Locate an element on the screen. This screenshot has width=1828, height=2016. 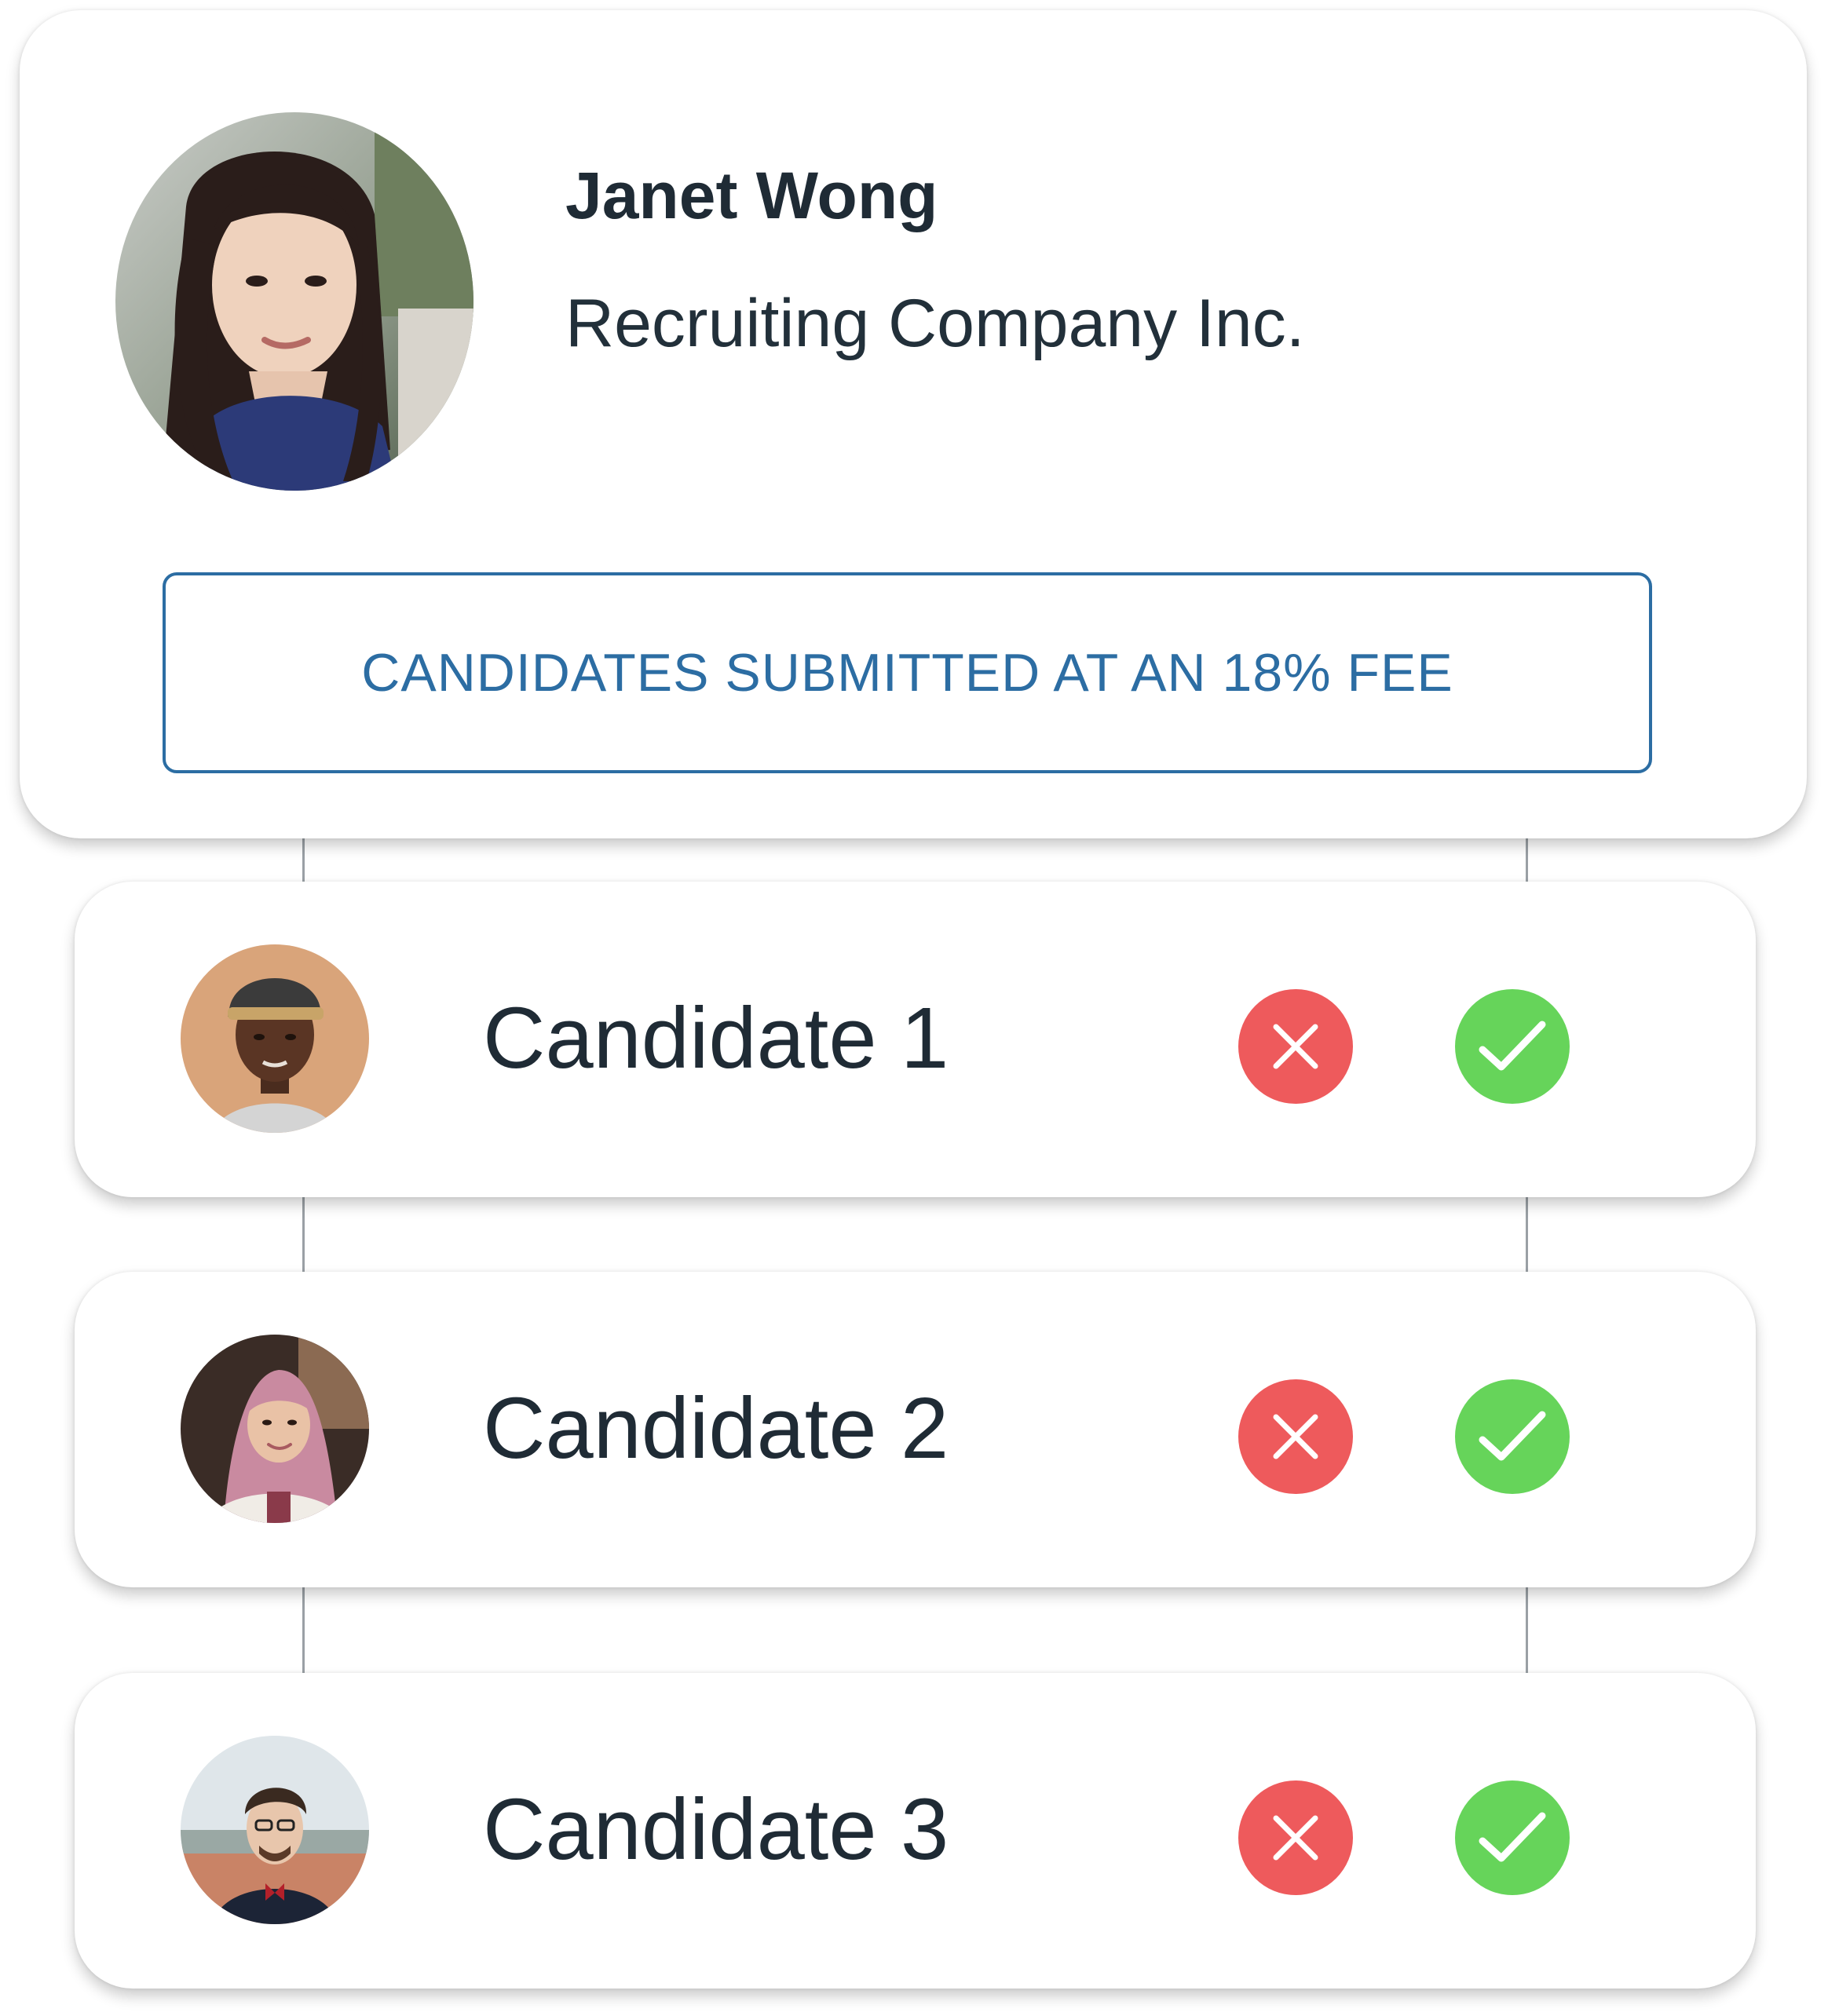
fee-notice-box: CANDIDATES SUBMITTED AT AN 18% FEE is located at coordinates (908, 672).